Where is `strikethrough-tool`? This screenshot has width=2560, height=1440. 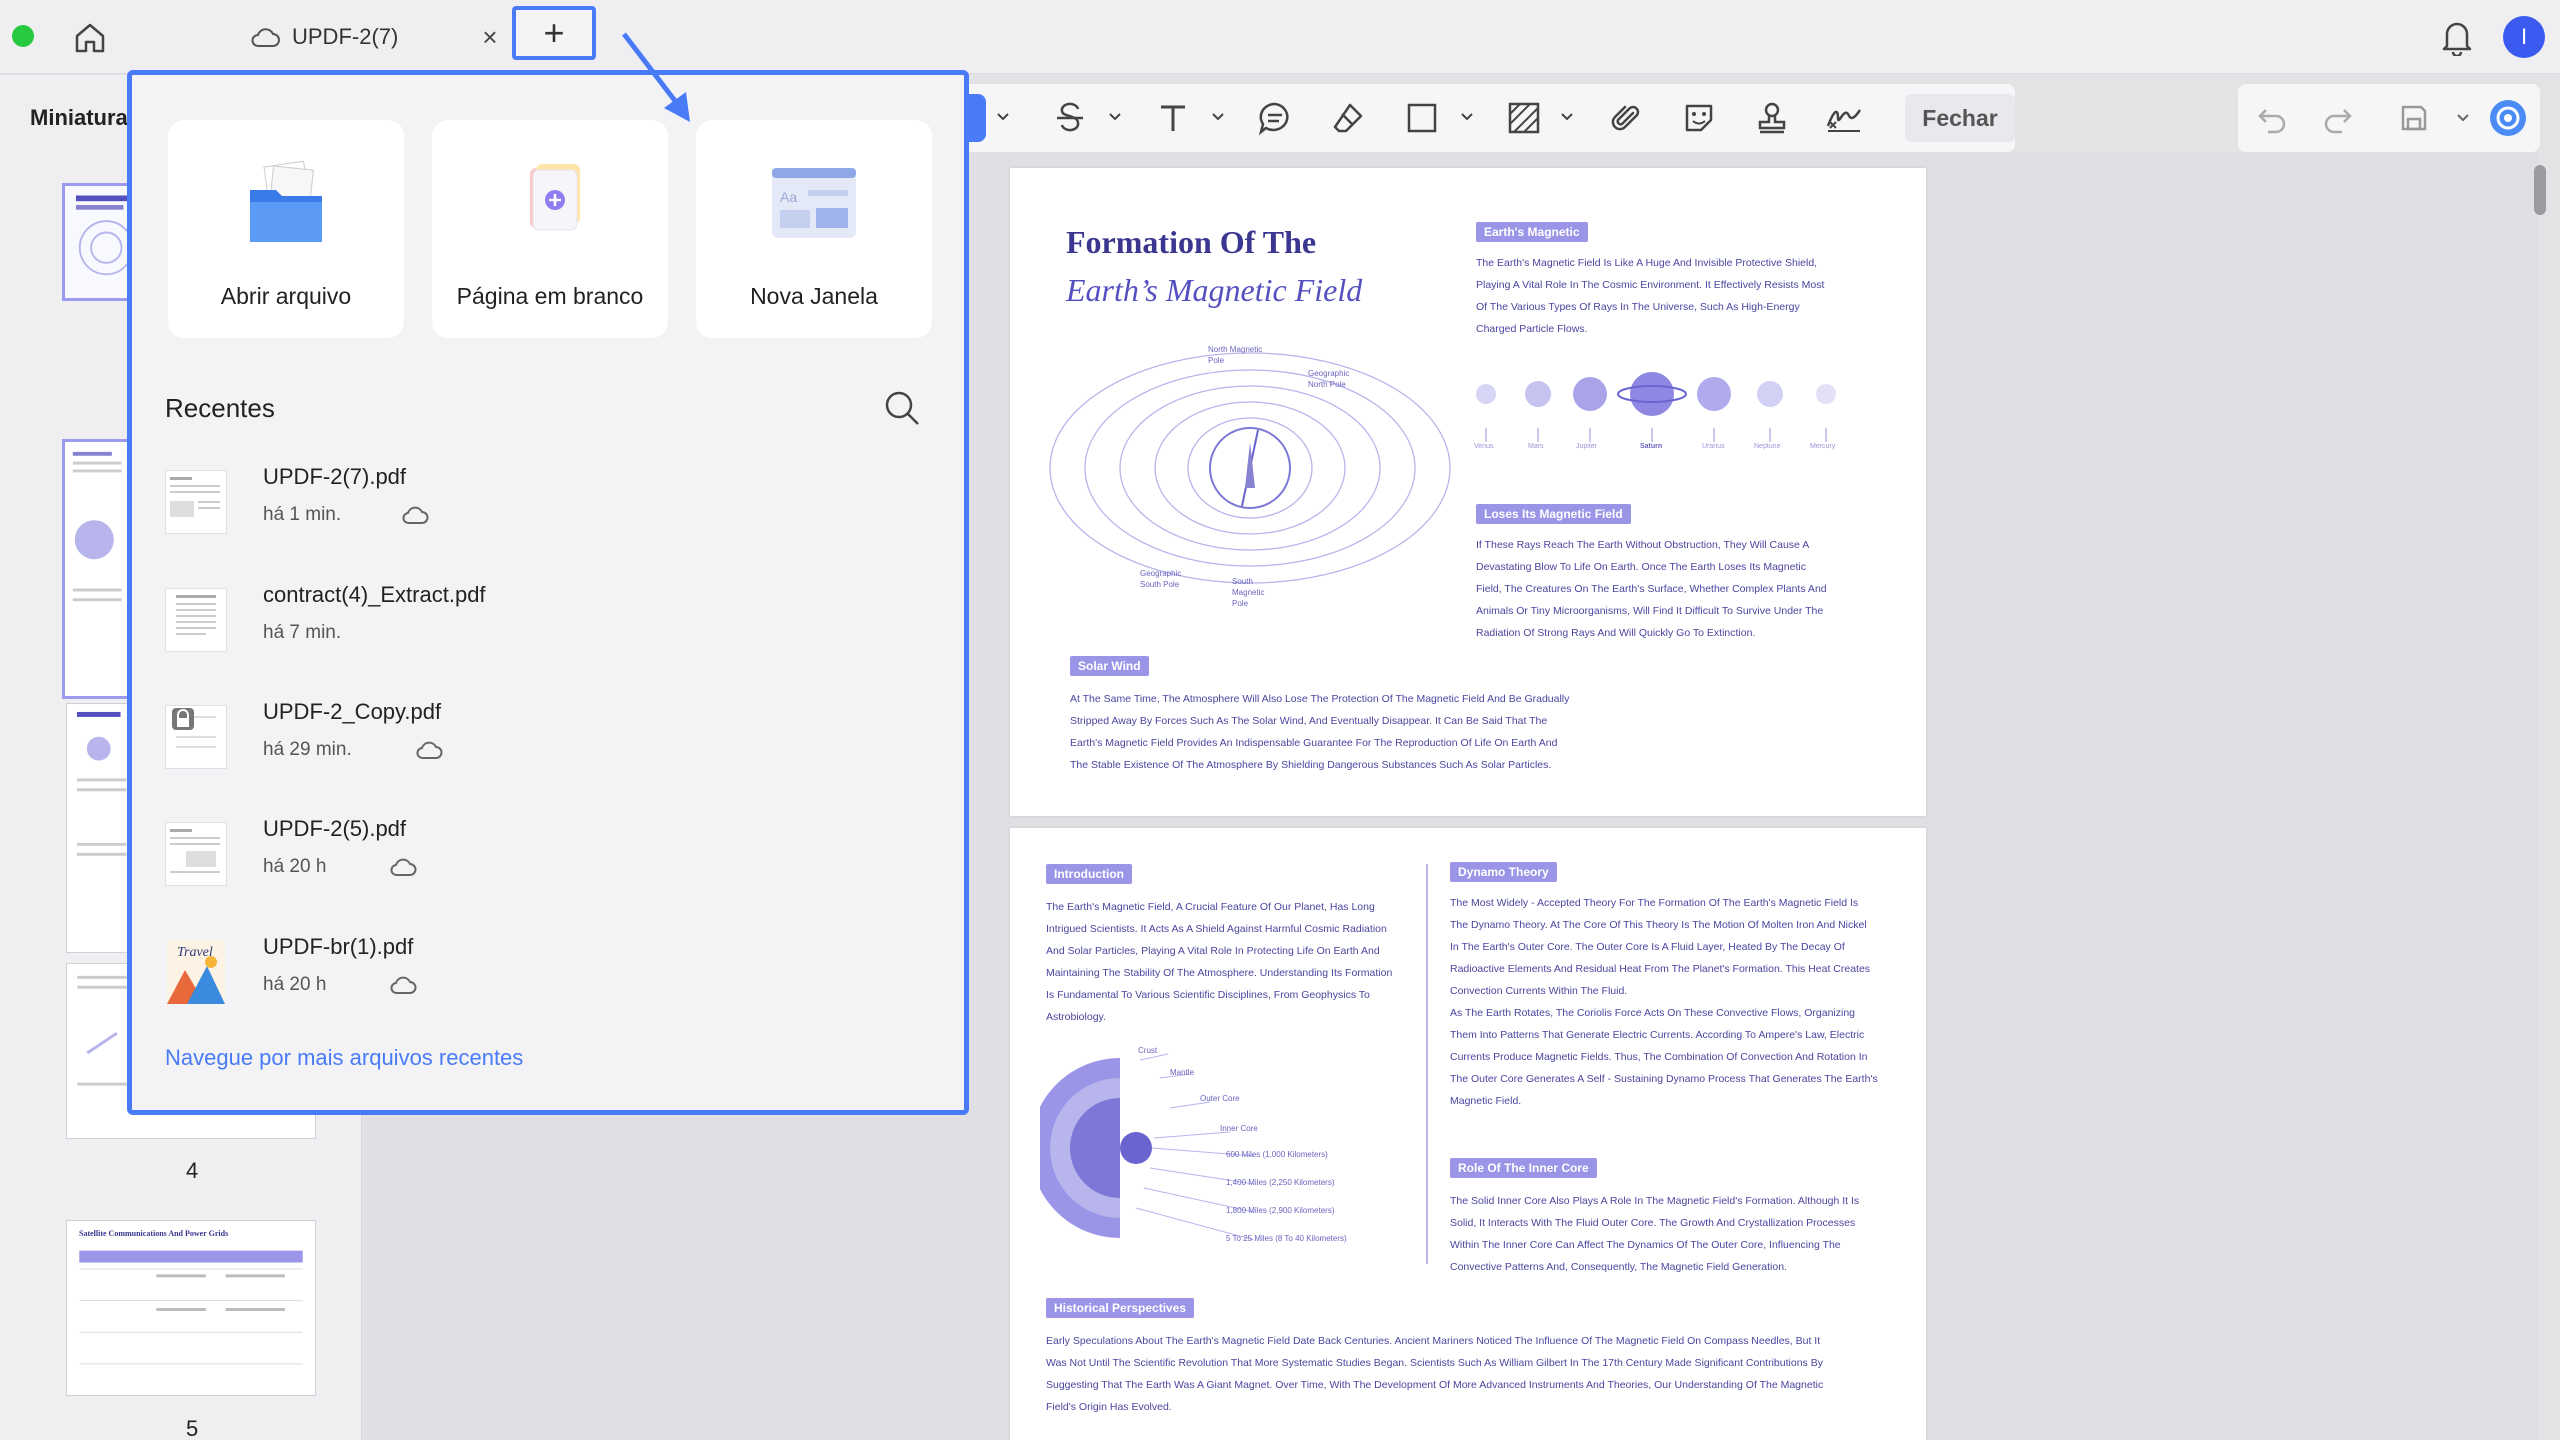 strikethrough-tool is located at coordinates (1070, 118).